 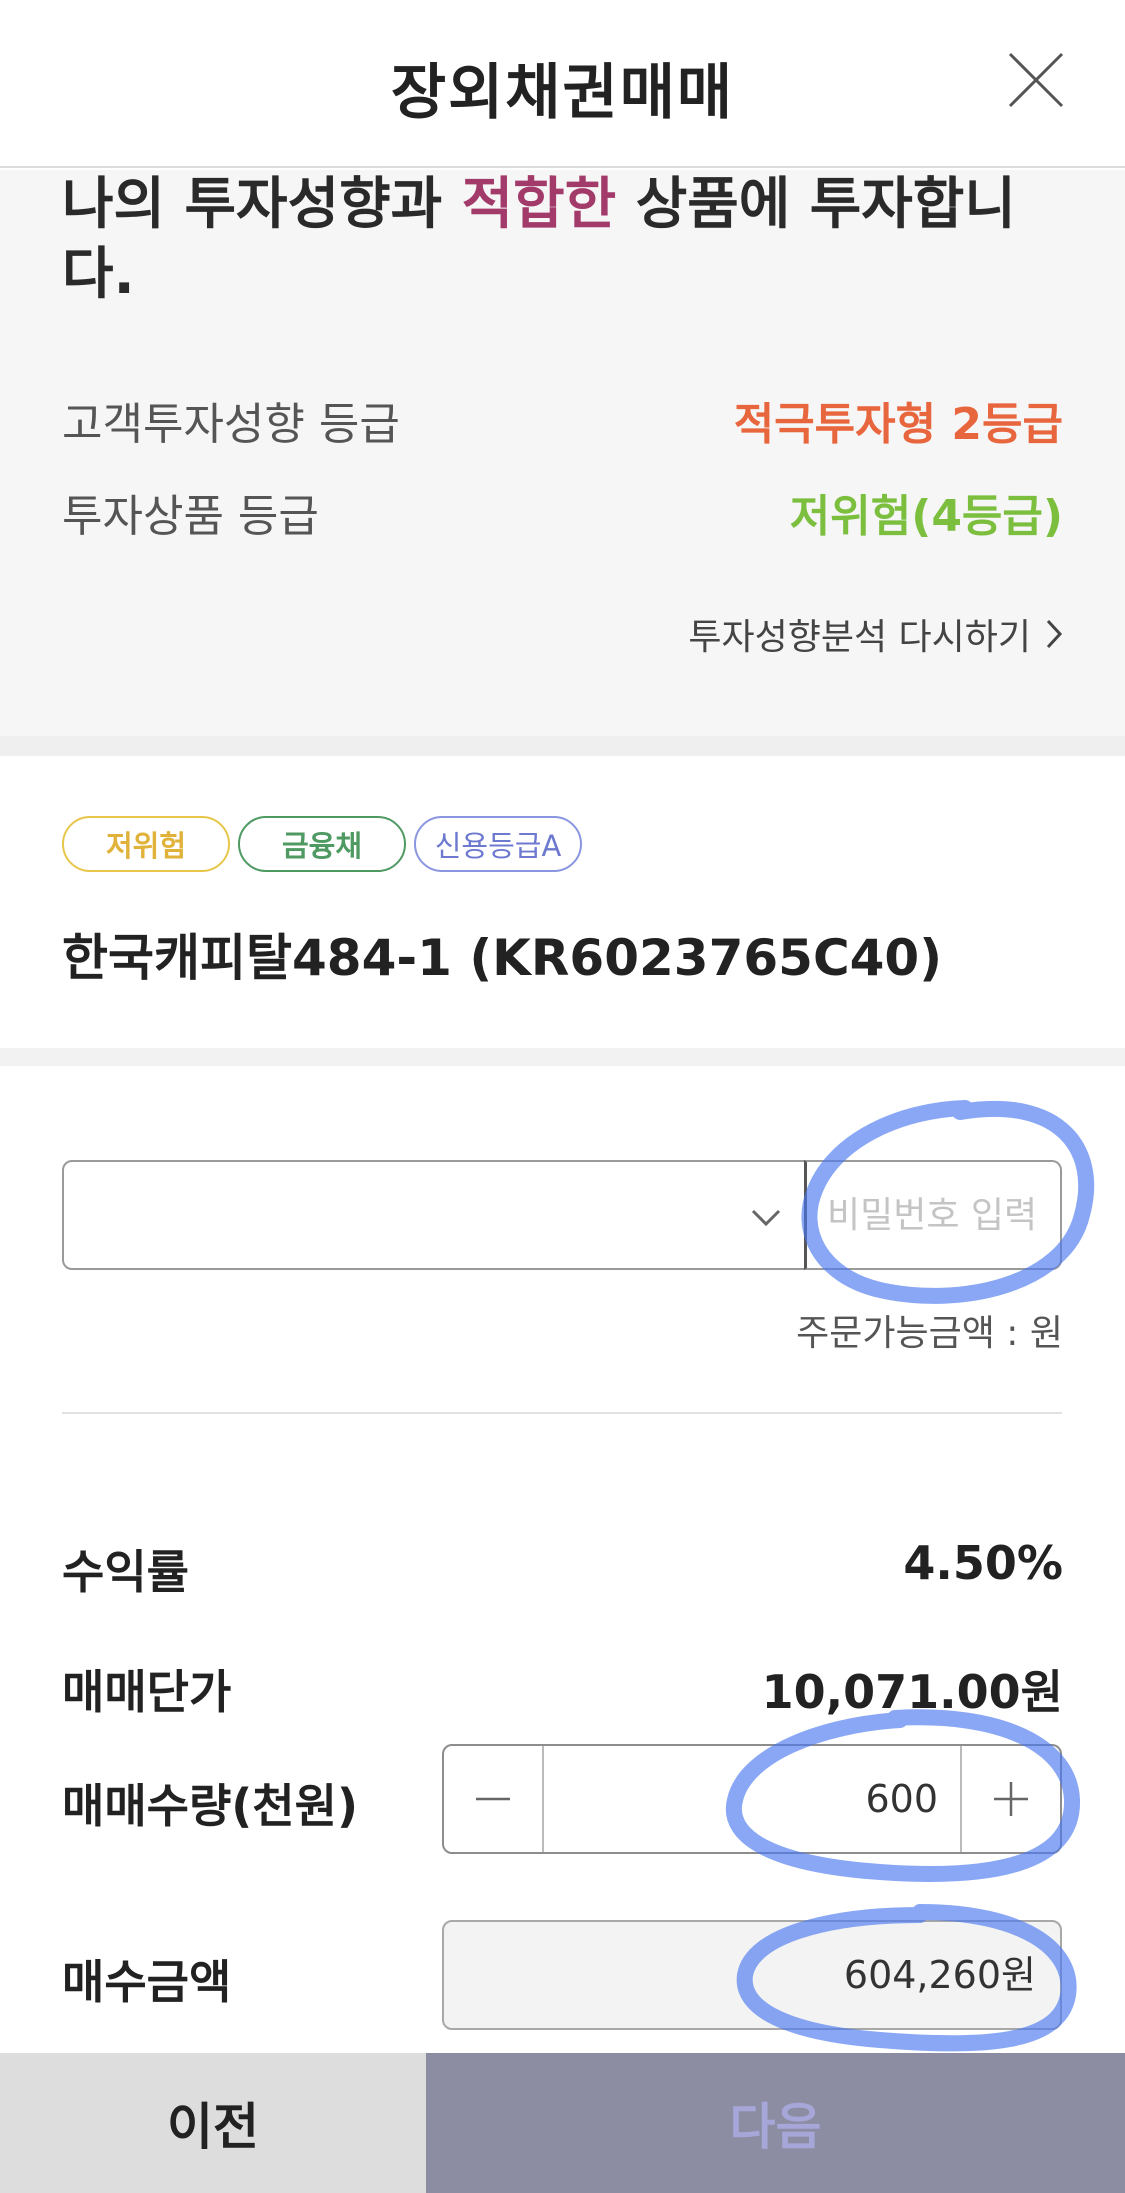 What do you see at coordinates (562, 1413) in the screenshot?
I see `divider` at bounding box center [562, 1413].